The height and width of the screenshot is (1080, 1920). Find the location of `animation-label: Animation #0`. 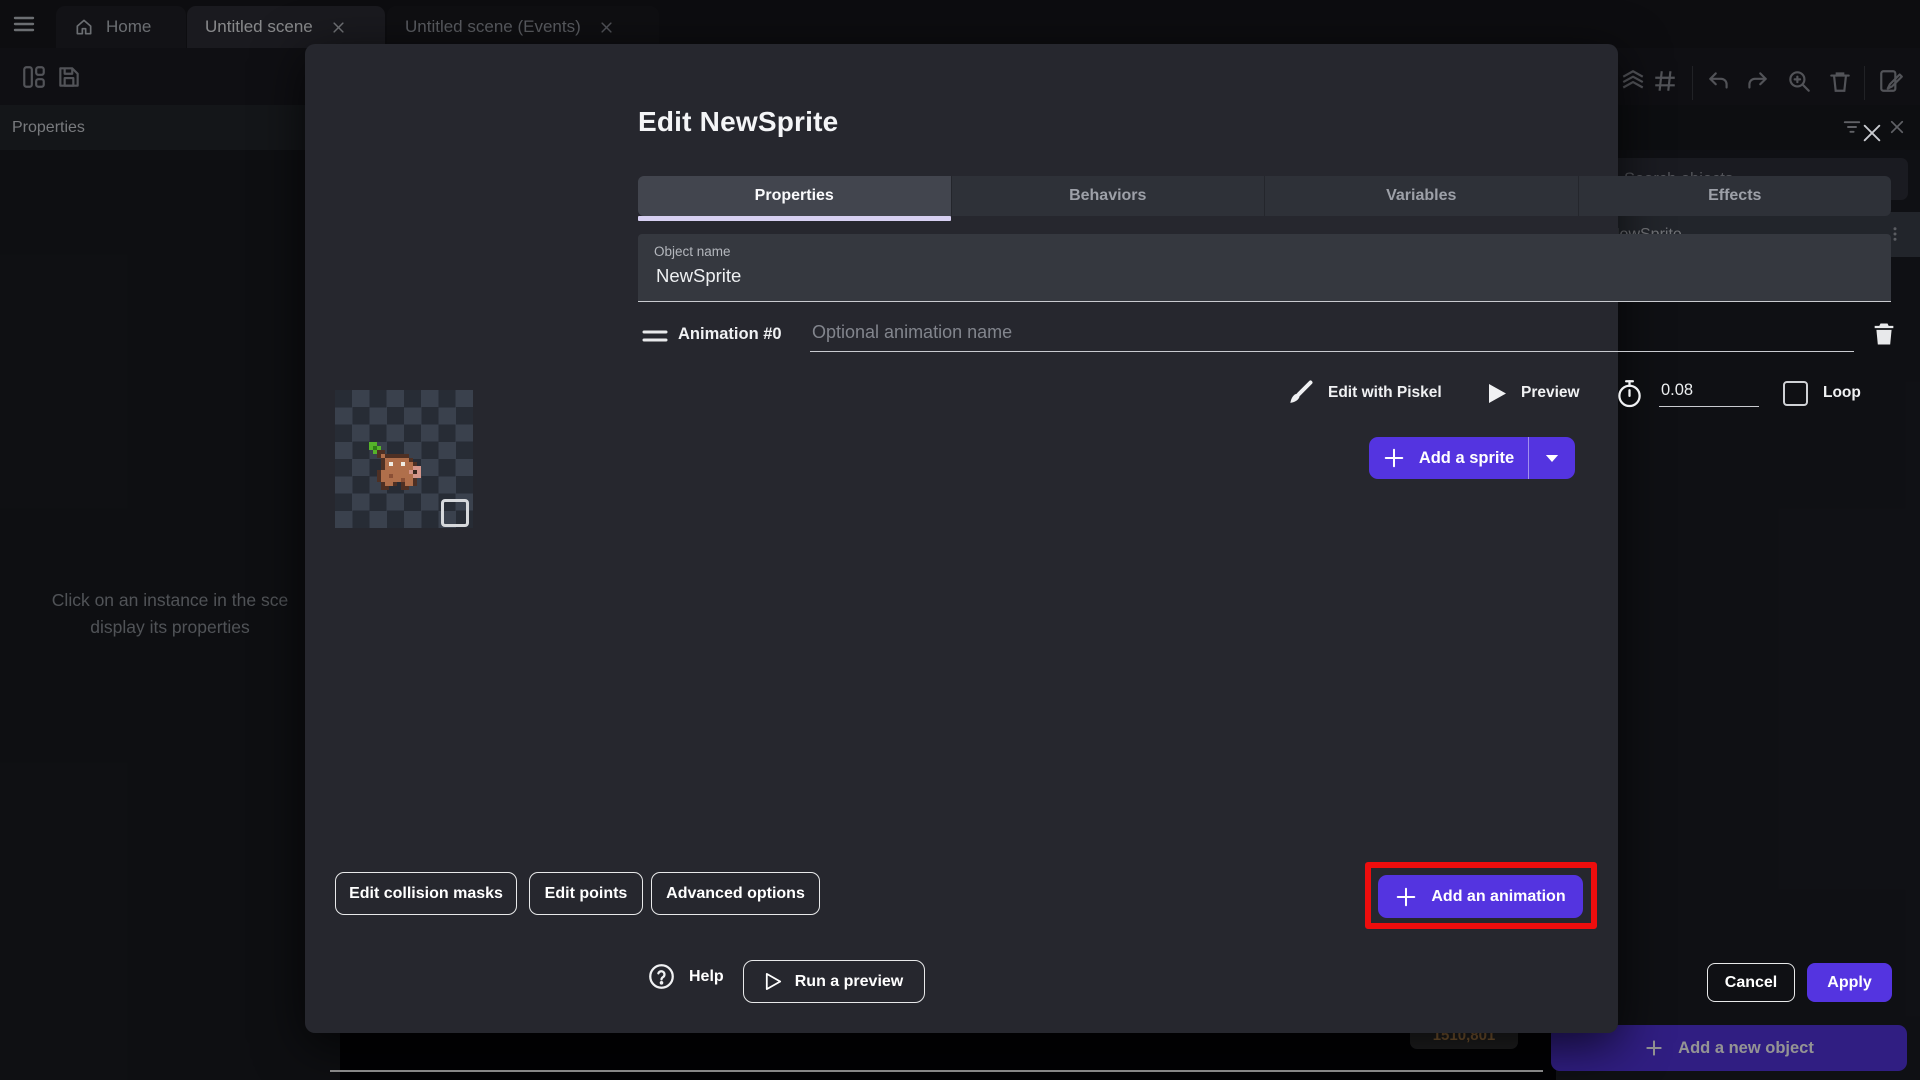

animation-label: Animation #0 is located at coordinates (730, 334).